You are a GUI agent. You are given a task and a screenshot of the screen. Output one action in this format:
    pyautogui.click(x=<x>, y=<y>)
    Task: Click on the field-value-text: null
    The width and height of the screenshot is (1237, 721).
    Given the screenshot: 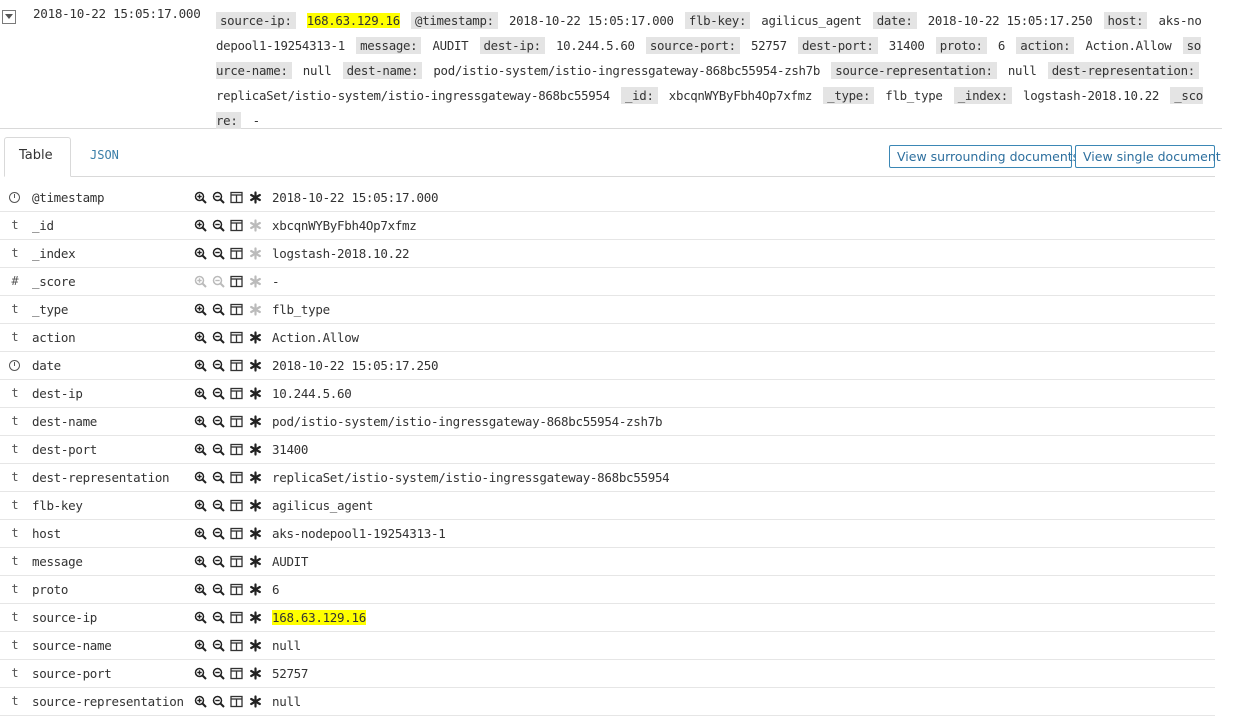 What is the action you would take?
    pyautogui.click(x=286, y=701)
    